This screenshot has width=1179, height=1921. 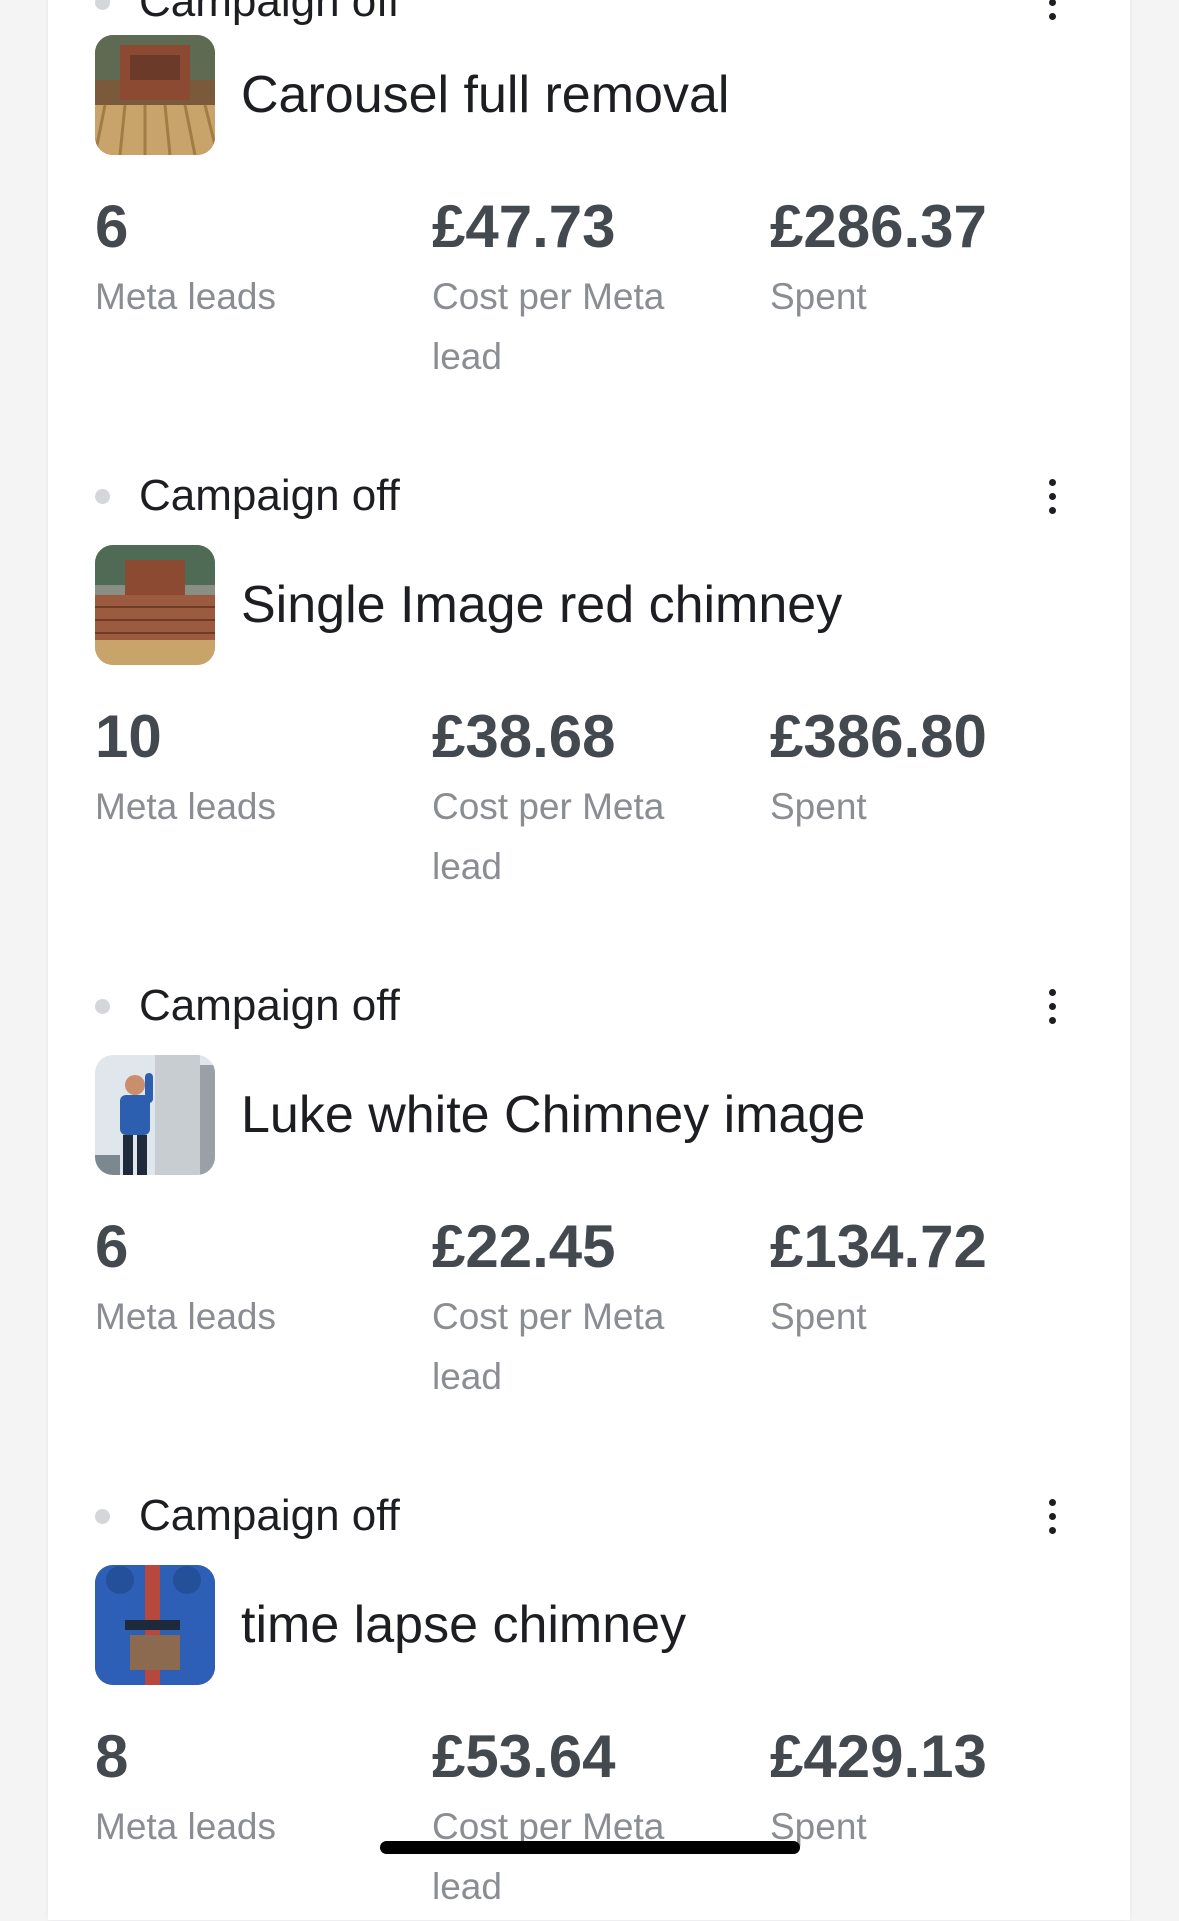 I want to click on spent-metric: £386.80 Spent, so click(x=905, y=769).